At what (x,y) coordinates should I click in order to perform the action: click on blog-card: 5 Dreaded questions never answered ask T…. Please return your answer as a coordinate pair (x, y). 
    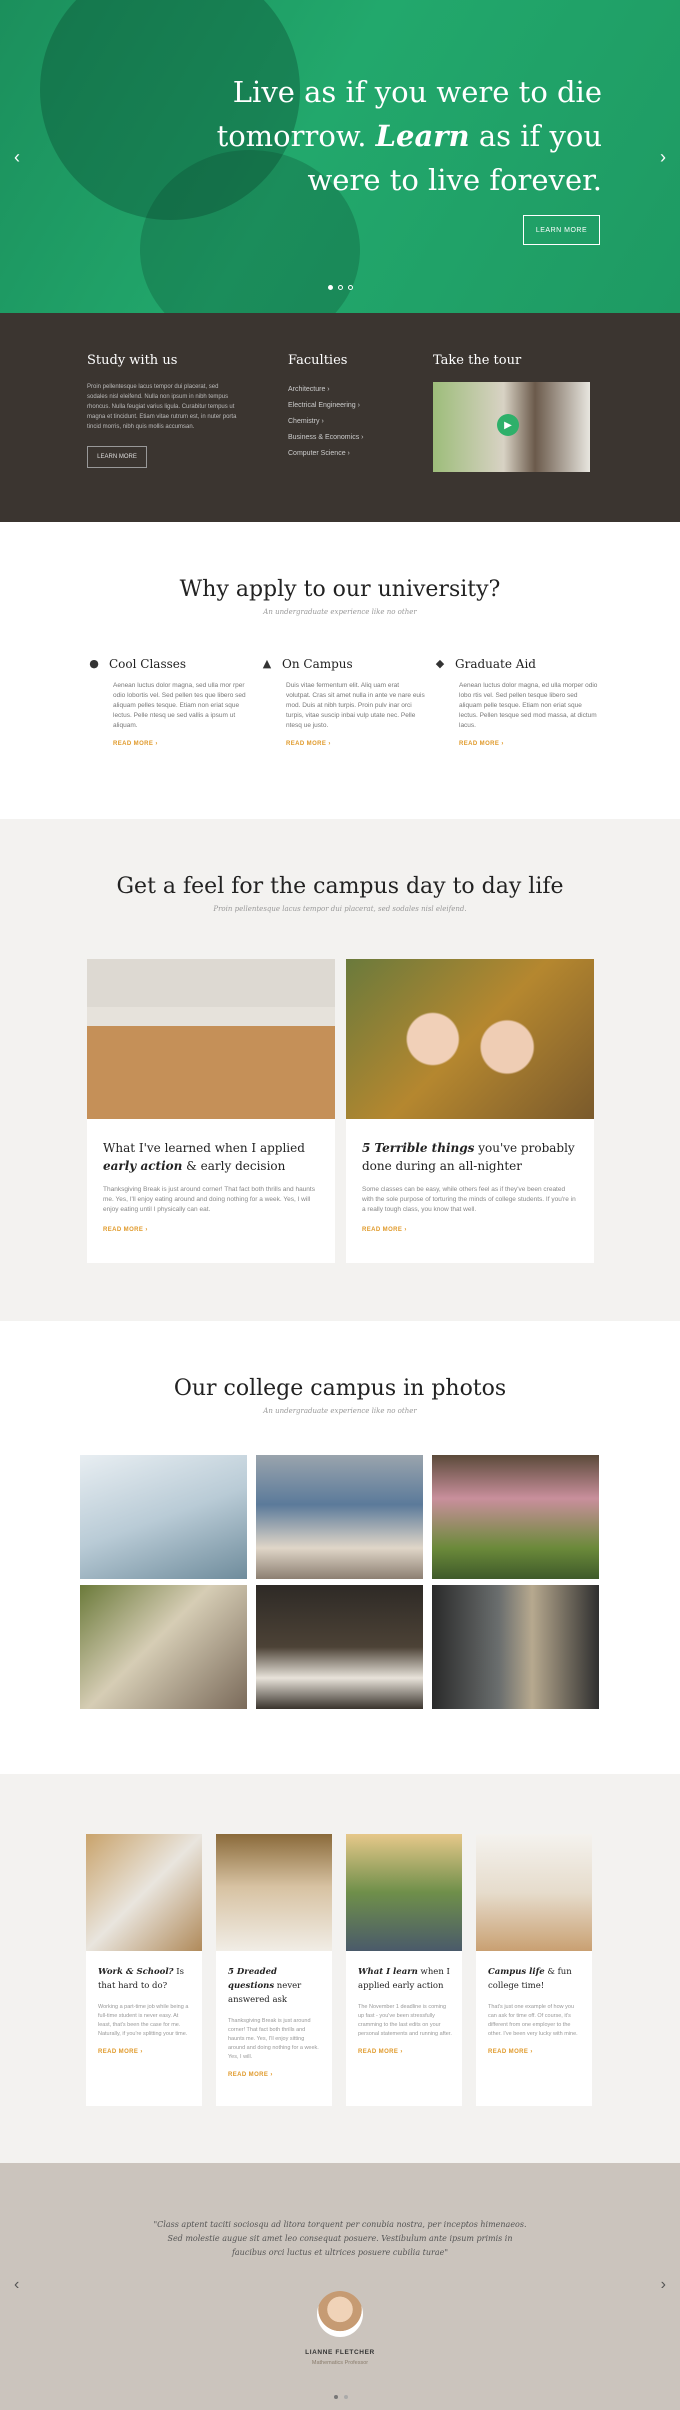
    Looking at the image, I should click on (274, 1970).